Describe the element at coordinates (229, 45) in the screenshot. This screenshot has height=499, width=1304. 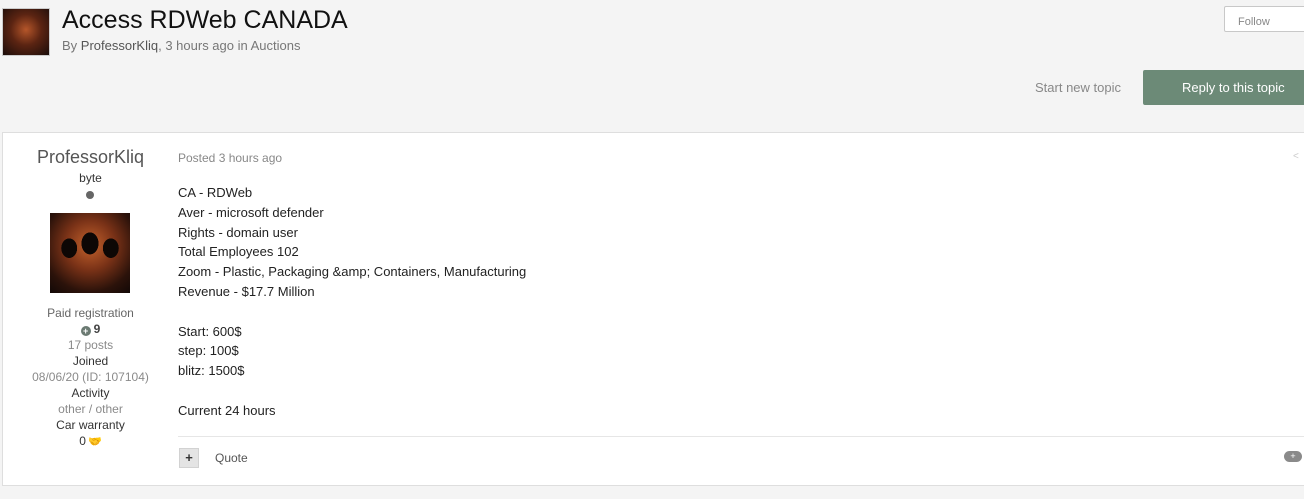
I see `topic-meta-suffix: , 3 hours ago in Auctions` at that location.